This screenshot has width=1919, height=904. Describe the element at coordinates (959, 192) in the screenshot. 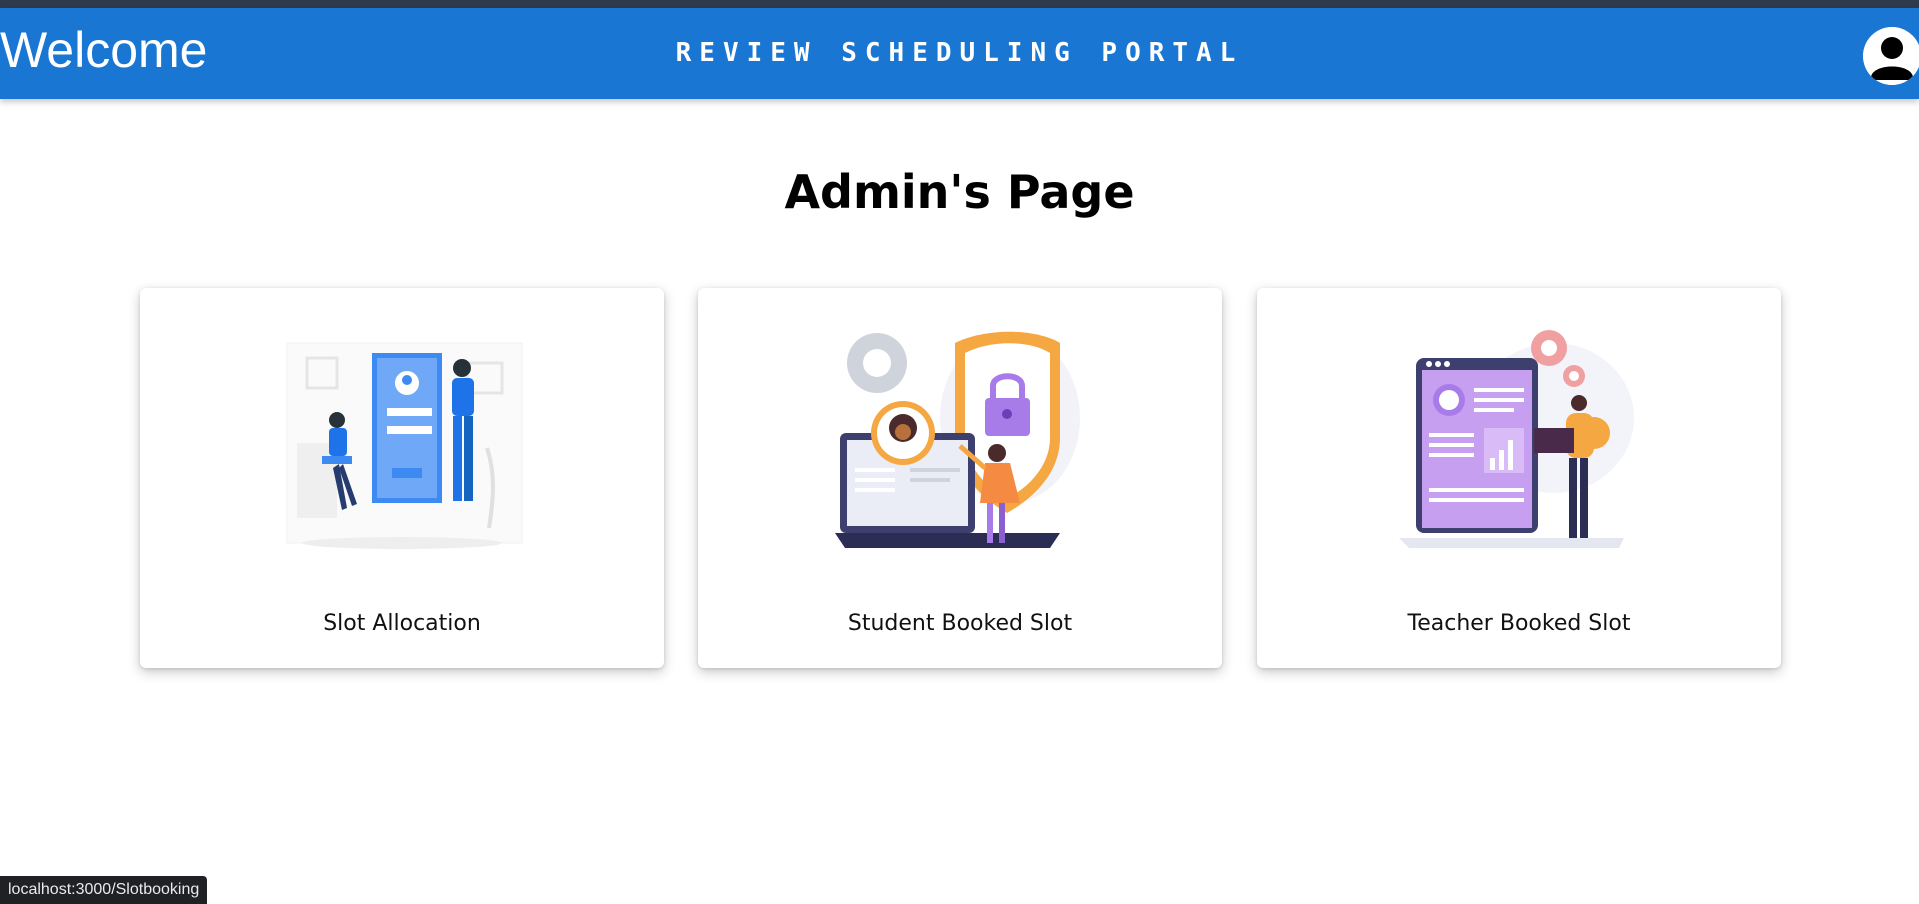

I see `page-title: Admin's Page` at that location.